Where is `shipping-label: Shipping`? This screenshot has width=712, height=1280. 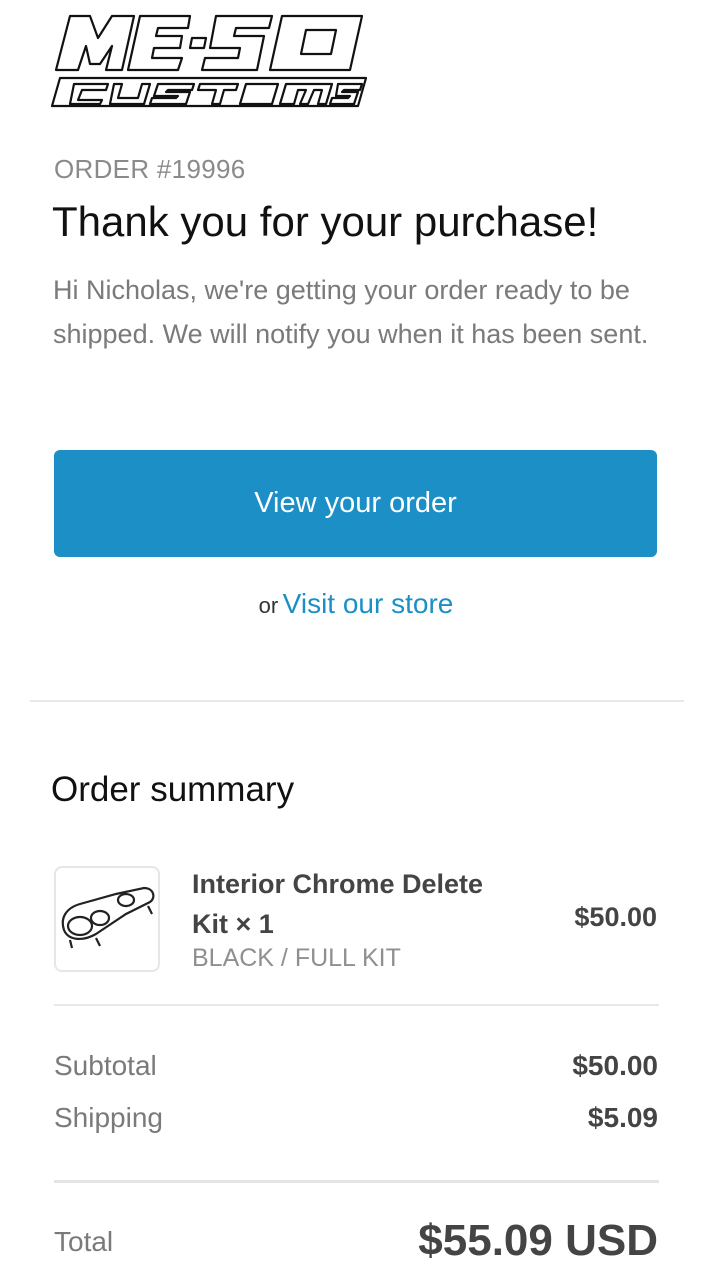 shipping-label: Shipping is located at coordinates (108, 1117).